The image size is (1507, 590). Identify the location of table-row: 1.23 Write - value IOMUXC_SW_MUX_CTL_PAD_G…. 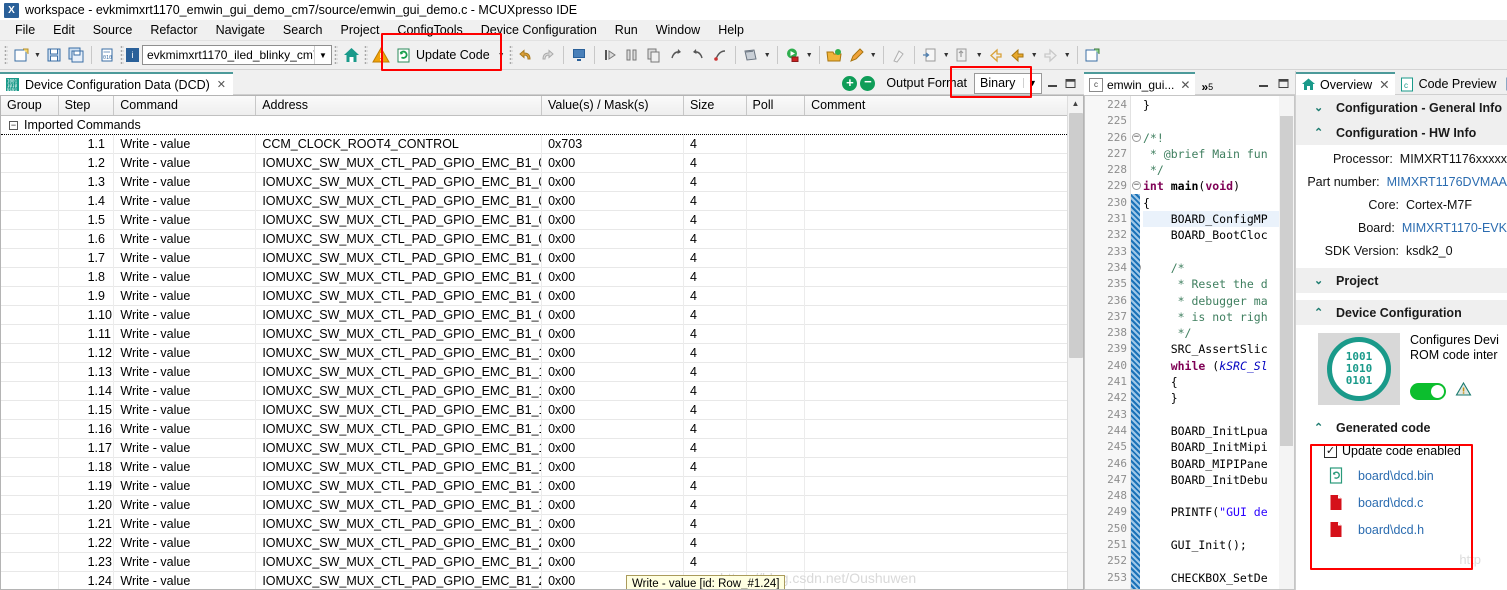
(542, 562).